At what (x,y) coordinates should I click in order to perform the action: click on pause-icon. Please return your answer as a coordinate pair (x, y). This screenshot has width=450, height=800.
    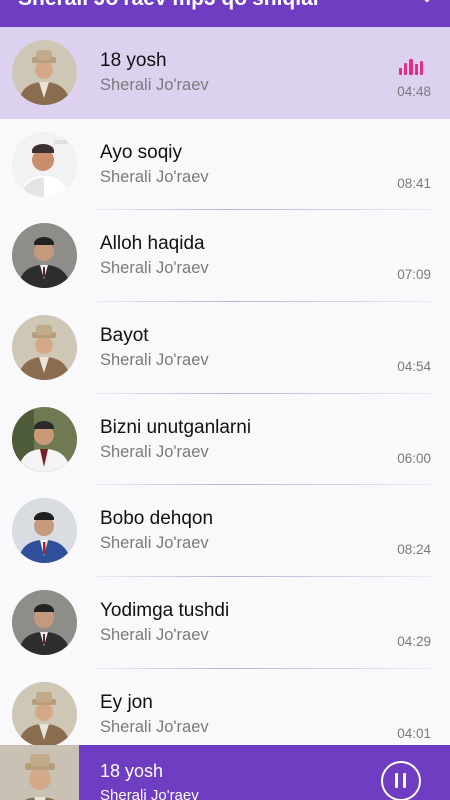
    Looking at the image, I should click on (396, 780).